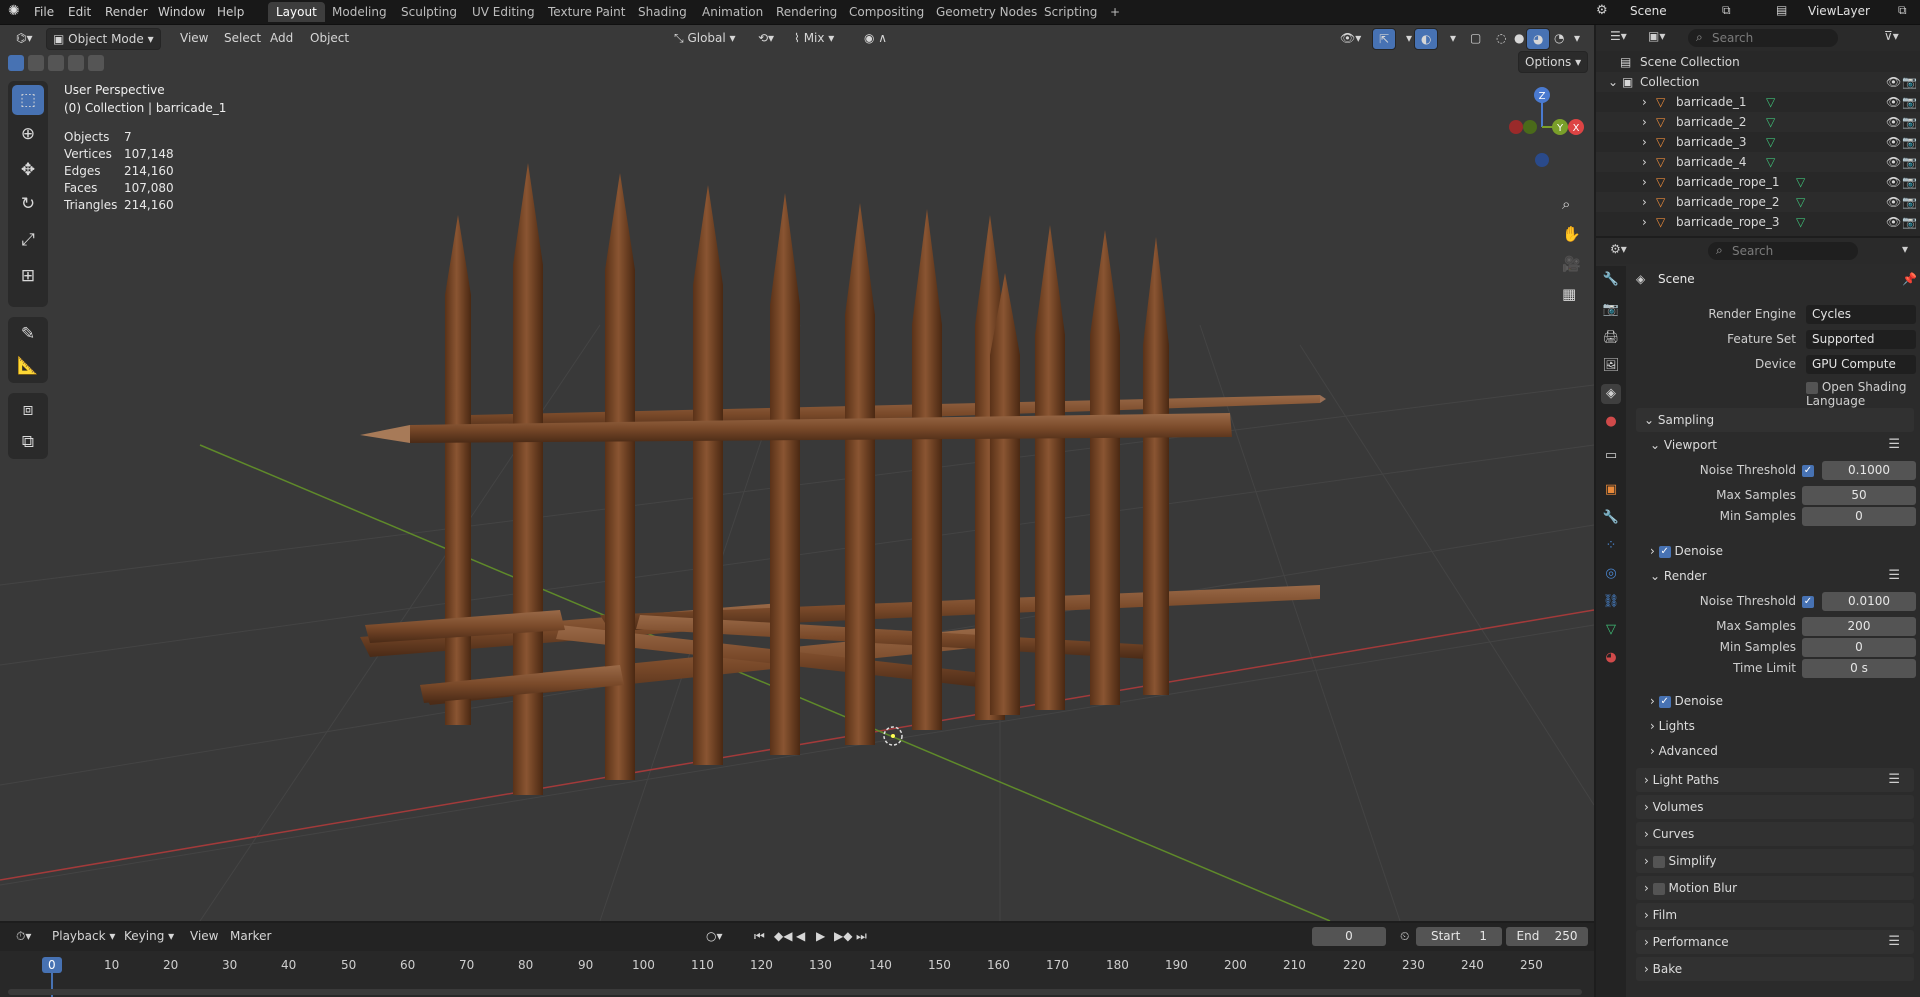 This screenshot has width=1920, height=997. Describe the element at coordinates (1611, 280) in the screenshot. I see `tool-tab-icon: 🔧` at that location.